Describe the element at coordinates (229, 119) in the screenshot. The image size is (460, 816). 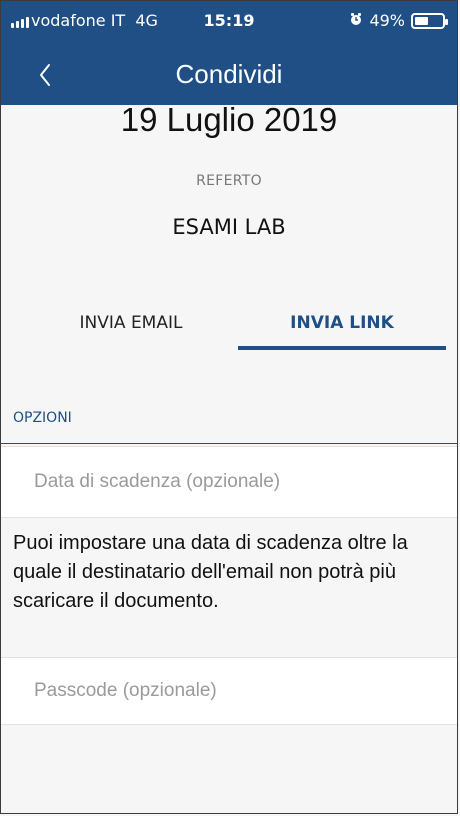
I see `document-date: 19 Luglio 2019` at that location.